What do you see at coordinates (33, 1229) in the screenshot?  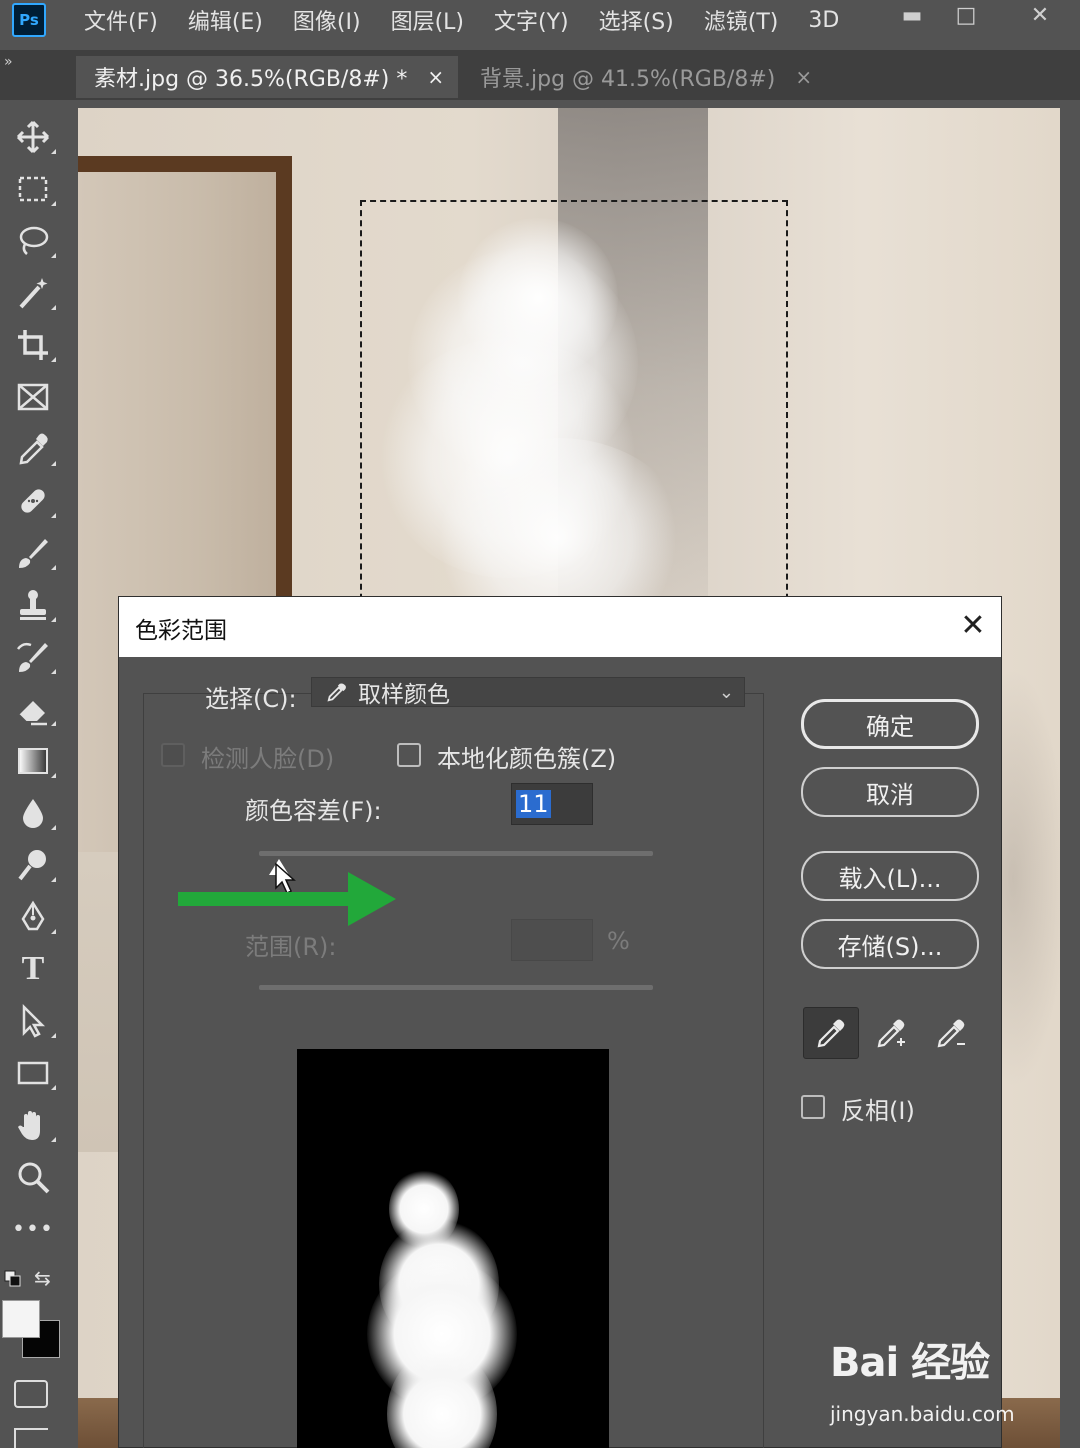 I see `more-tools-icon: •••` at bounding box center [33, 1229].